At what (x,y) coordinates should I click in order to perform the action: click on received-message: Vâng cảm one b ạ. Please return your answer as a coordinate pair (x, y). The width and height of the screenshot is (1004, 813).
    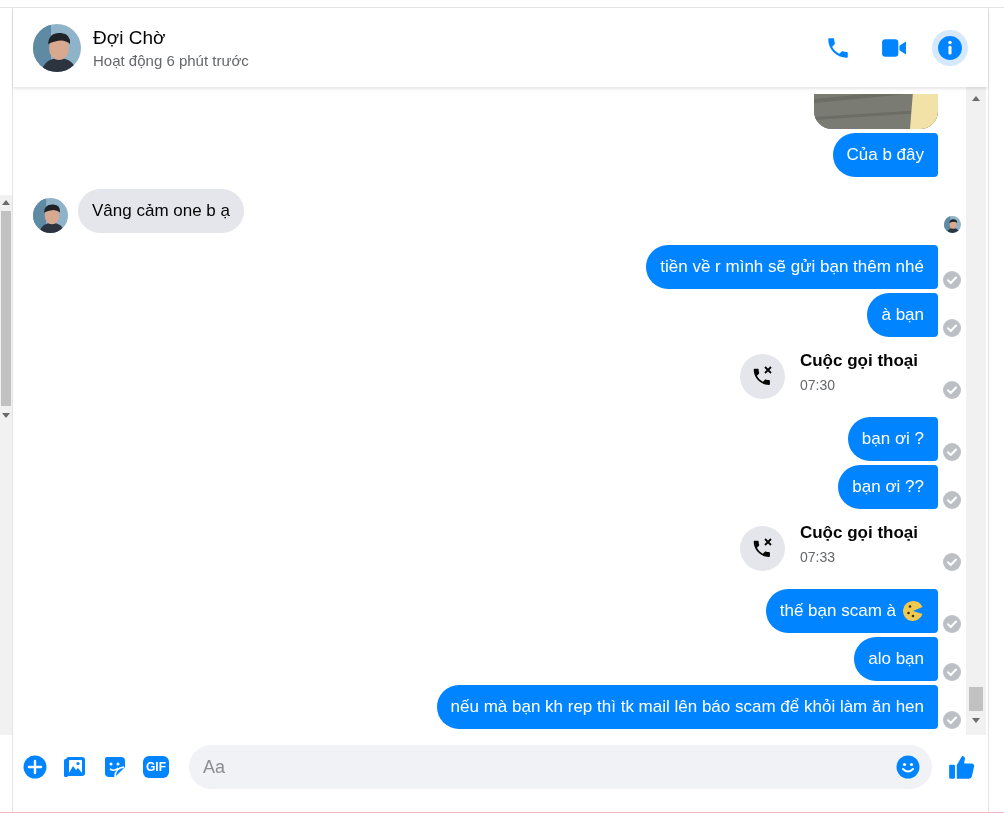
    Looking at the image, I should click on (161, 211).